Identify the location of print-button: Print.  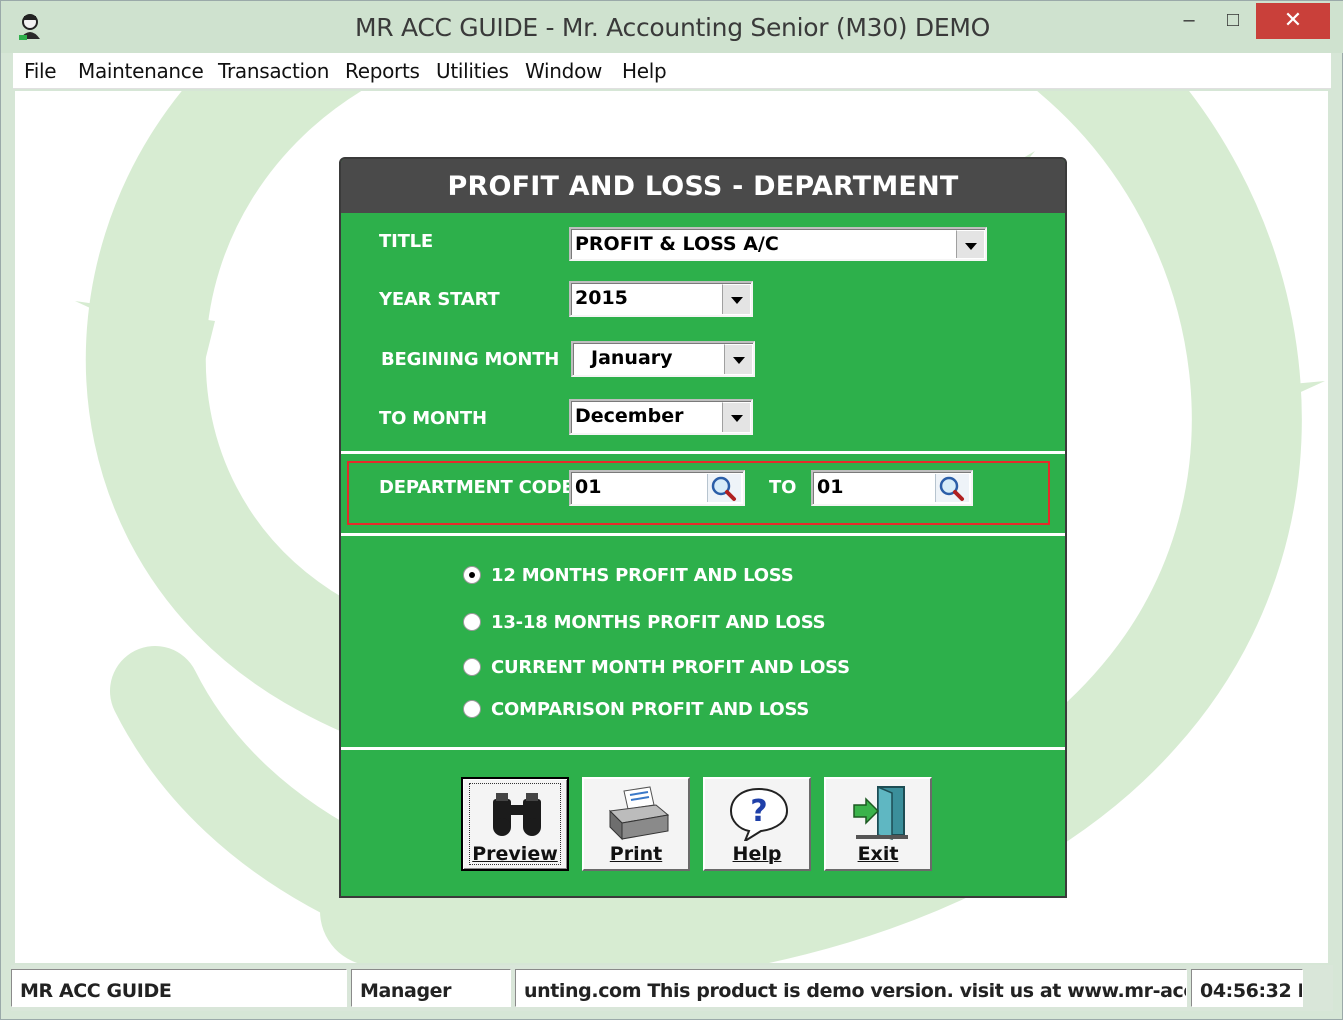
(636, 824).